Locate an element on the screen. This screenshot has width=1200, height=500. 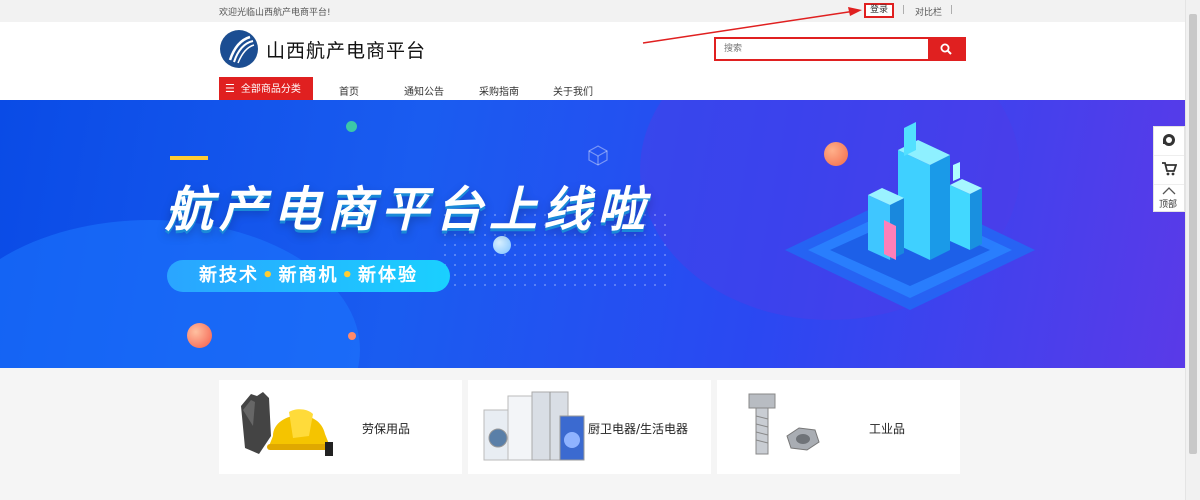
menu-icon: ☰ is located at coordinates (230, 88).